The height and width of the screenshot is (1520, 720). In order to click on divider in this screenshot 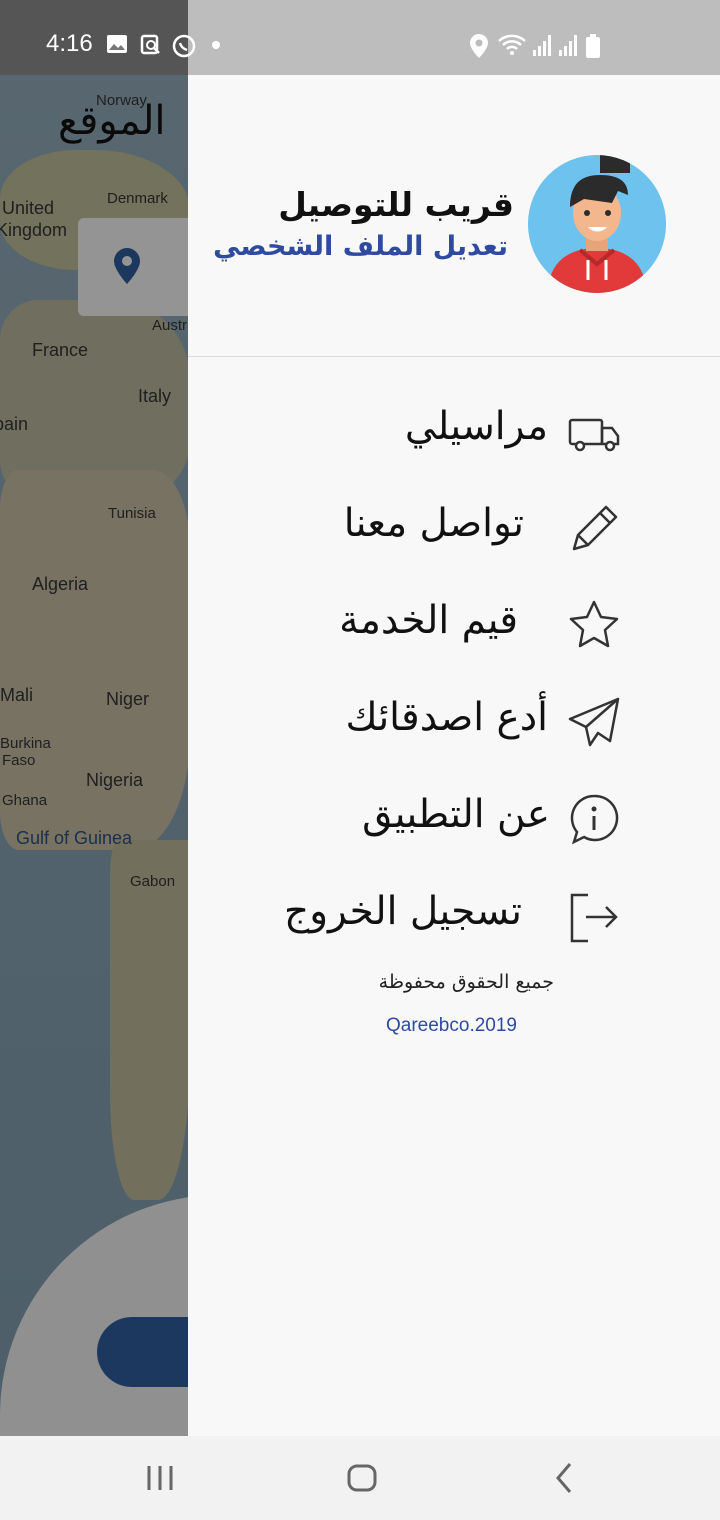, I will do `click(454, 356)`.